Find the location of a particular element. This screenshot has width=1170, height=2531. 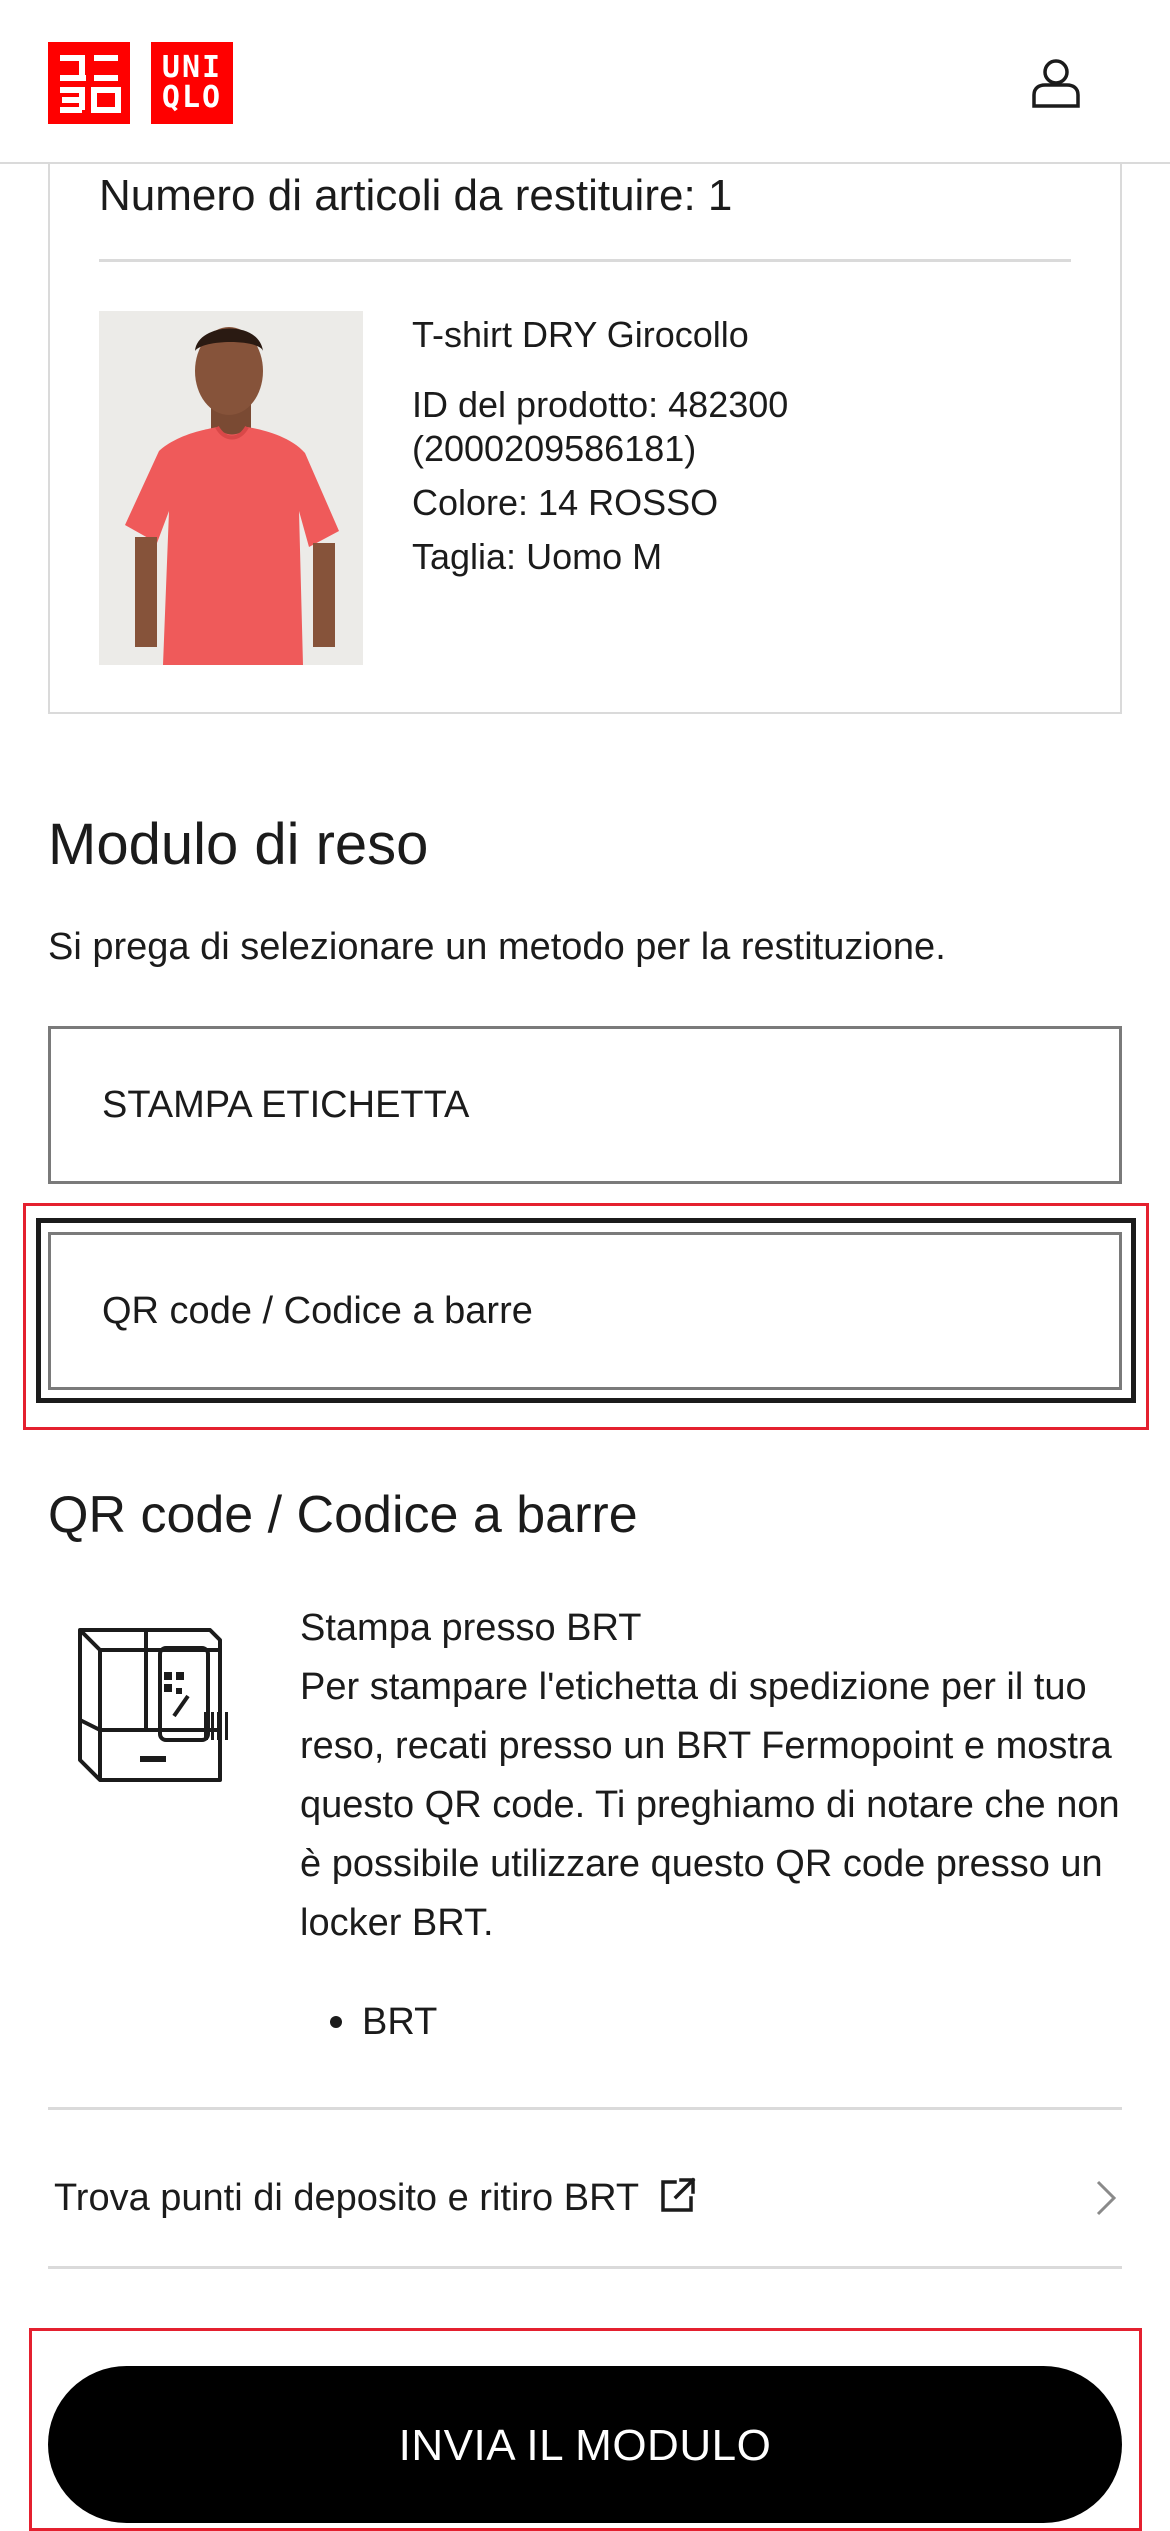

logo-latin-block: UNI QLO is located at coordinates (192, 83).